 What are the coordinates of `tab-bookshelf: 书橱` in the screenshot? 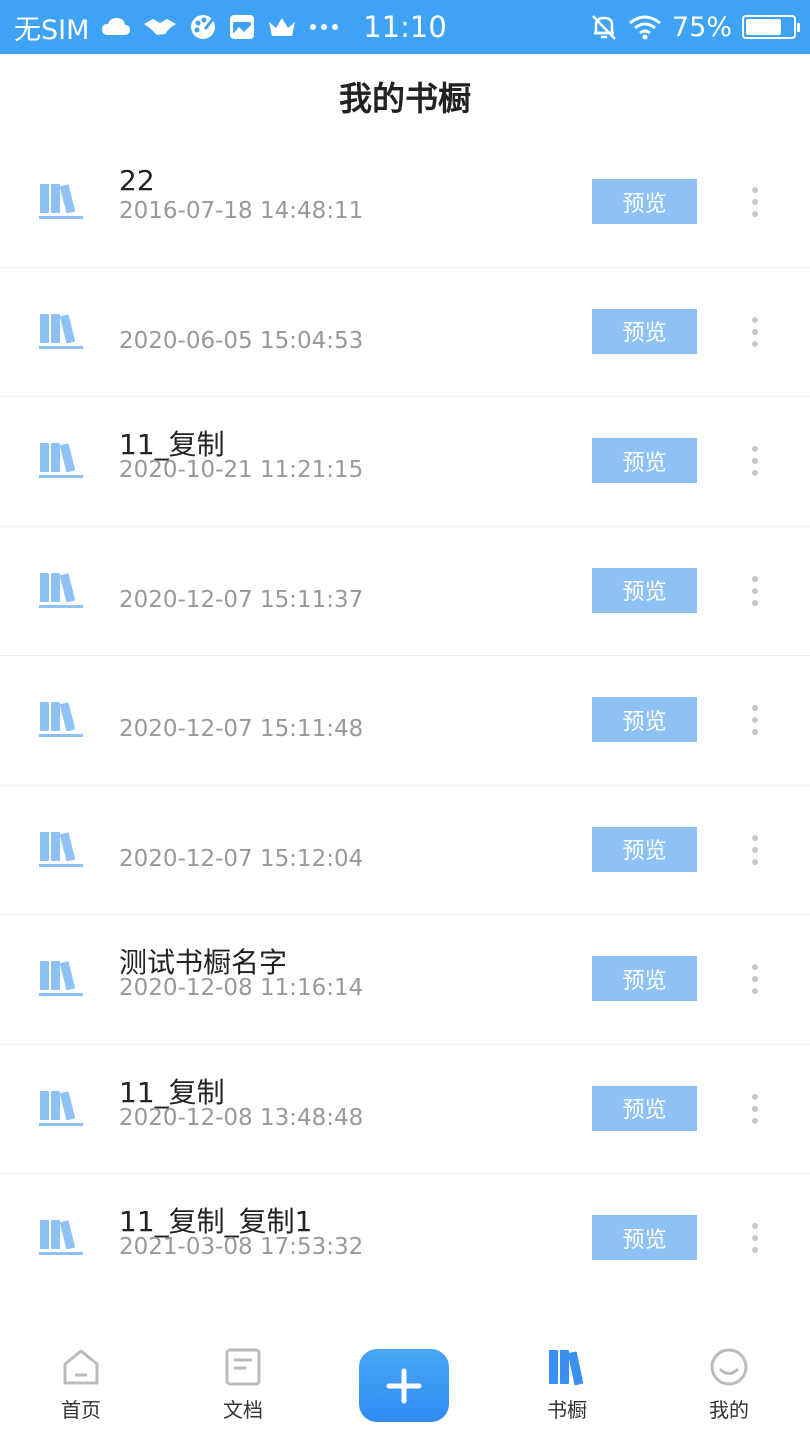 It's located at (567, 1386).